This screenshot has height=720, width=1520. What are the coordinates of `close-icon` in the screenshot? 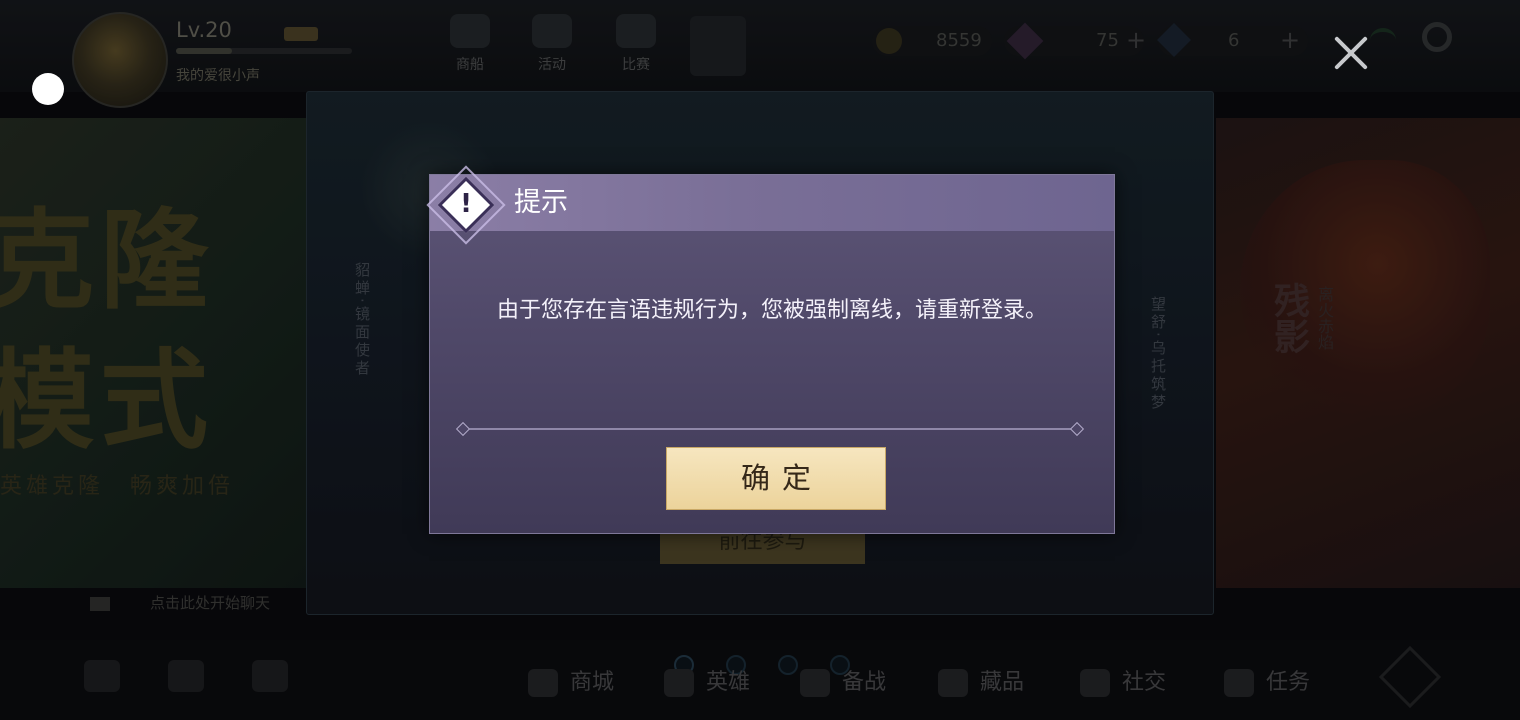 It's located at (1351, 53).